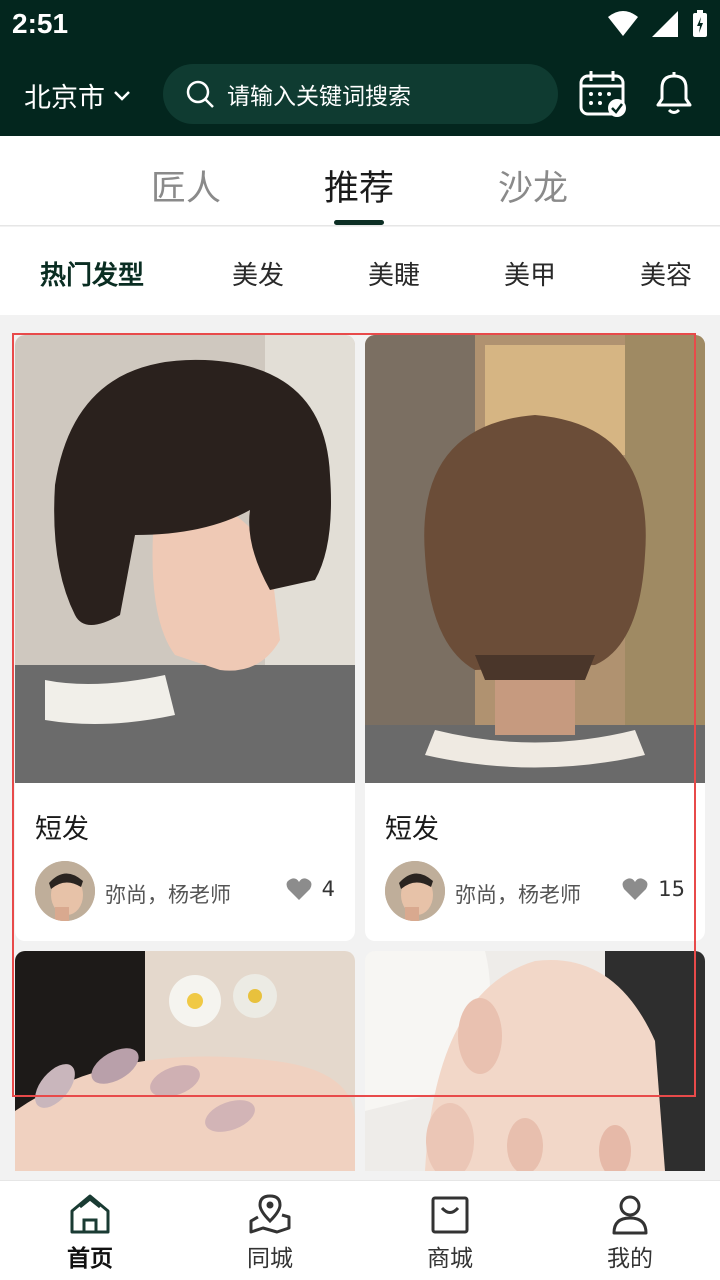 The image size is (720, 1280). What do you see at coordinates (630, 1259) in the screenshot?
I see `nav-label: 我的` at bounding box center [630, 1259].